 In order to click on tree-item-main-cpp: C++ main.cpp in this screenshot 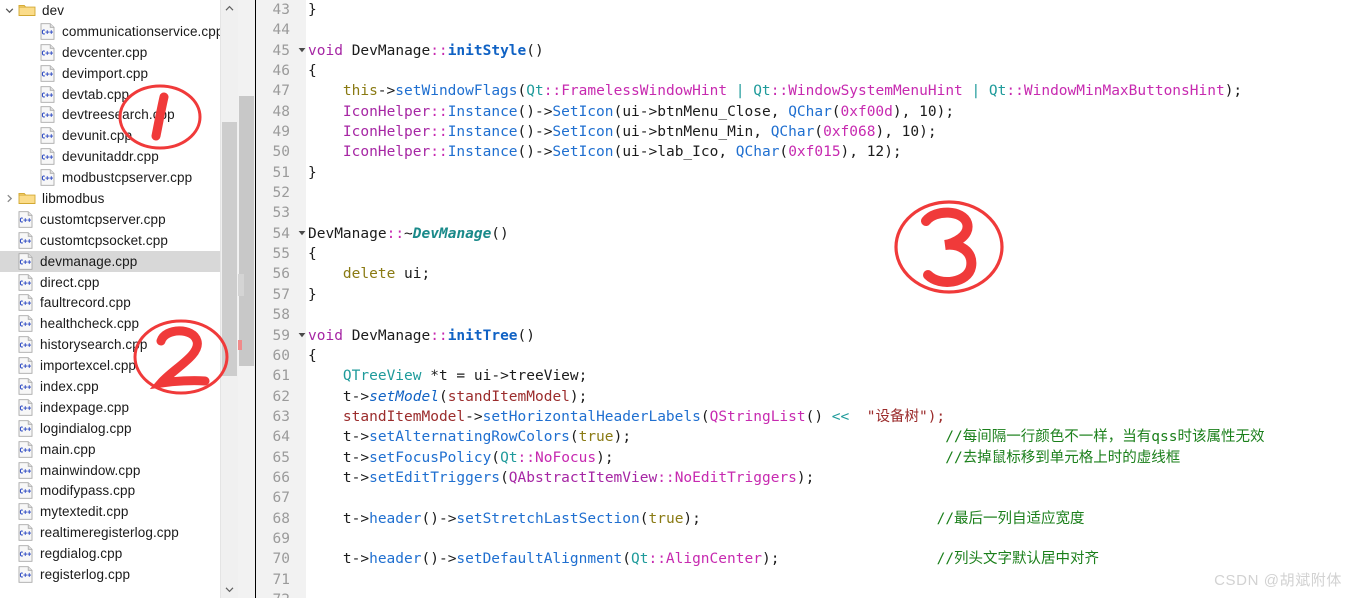, I will do `click(119, 449)`.